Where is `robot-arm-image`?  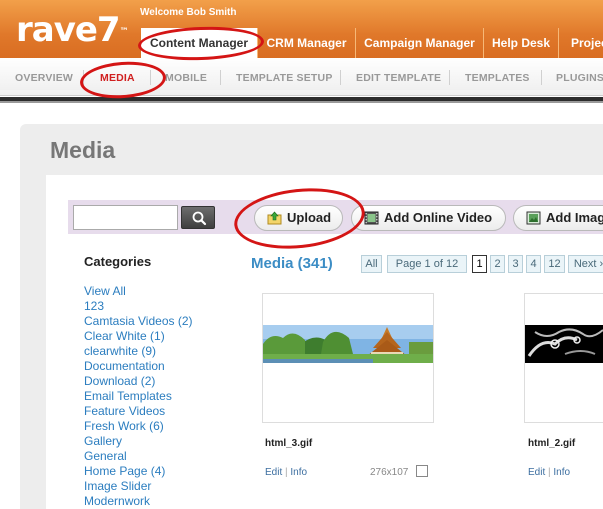
robot-arm-image is located at coordinates (564, 373).